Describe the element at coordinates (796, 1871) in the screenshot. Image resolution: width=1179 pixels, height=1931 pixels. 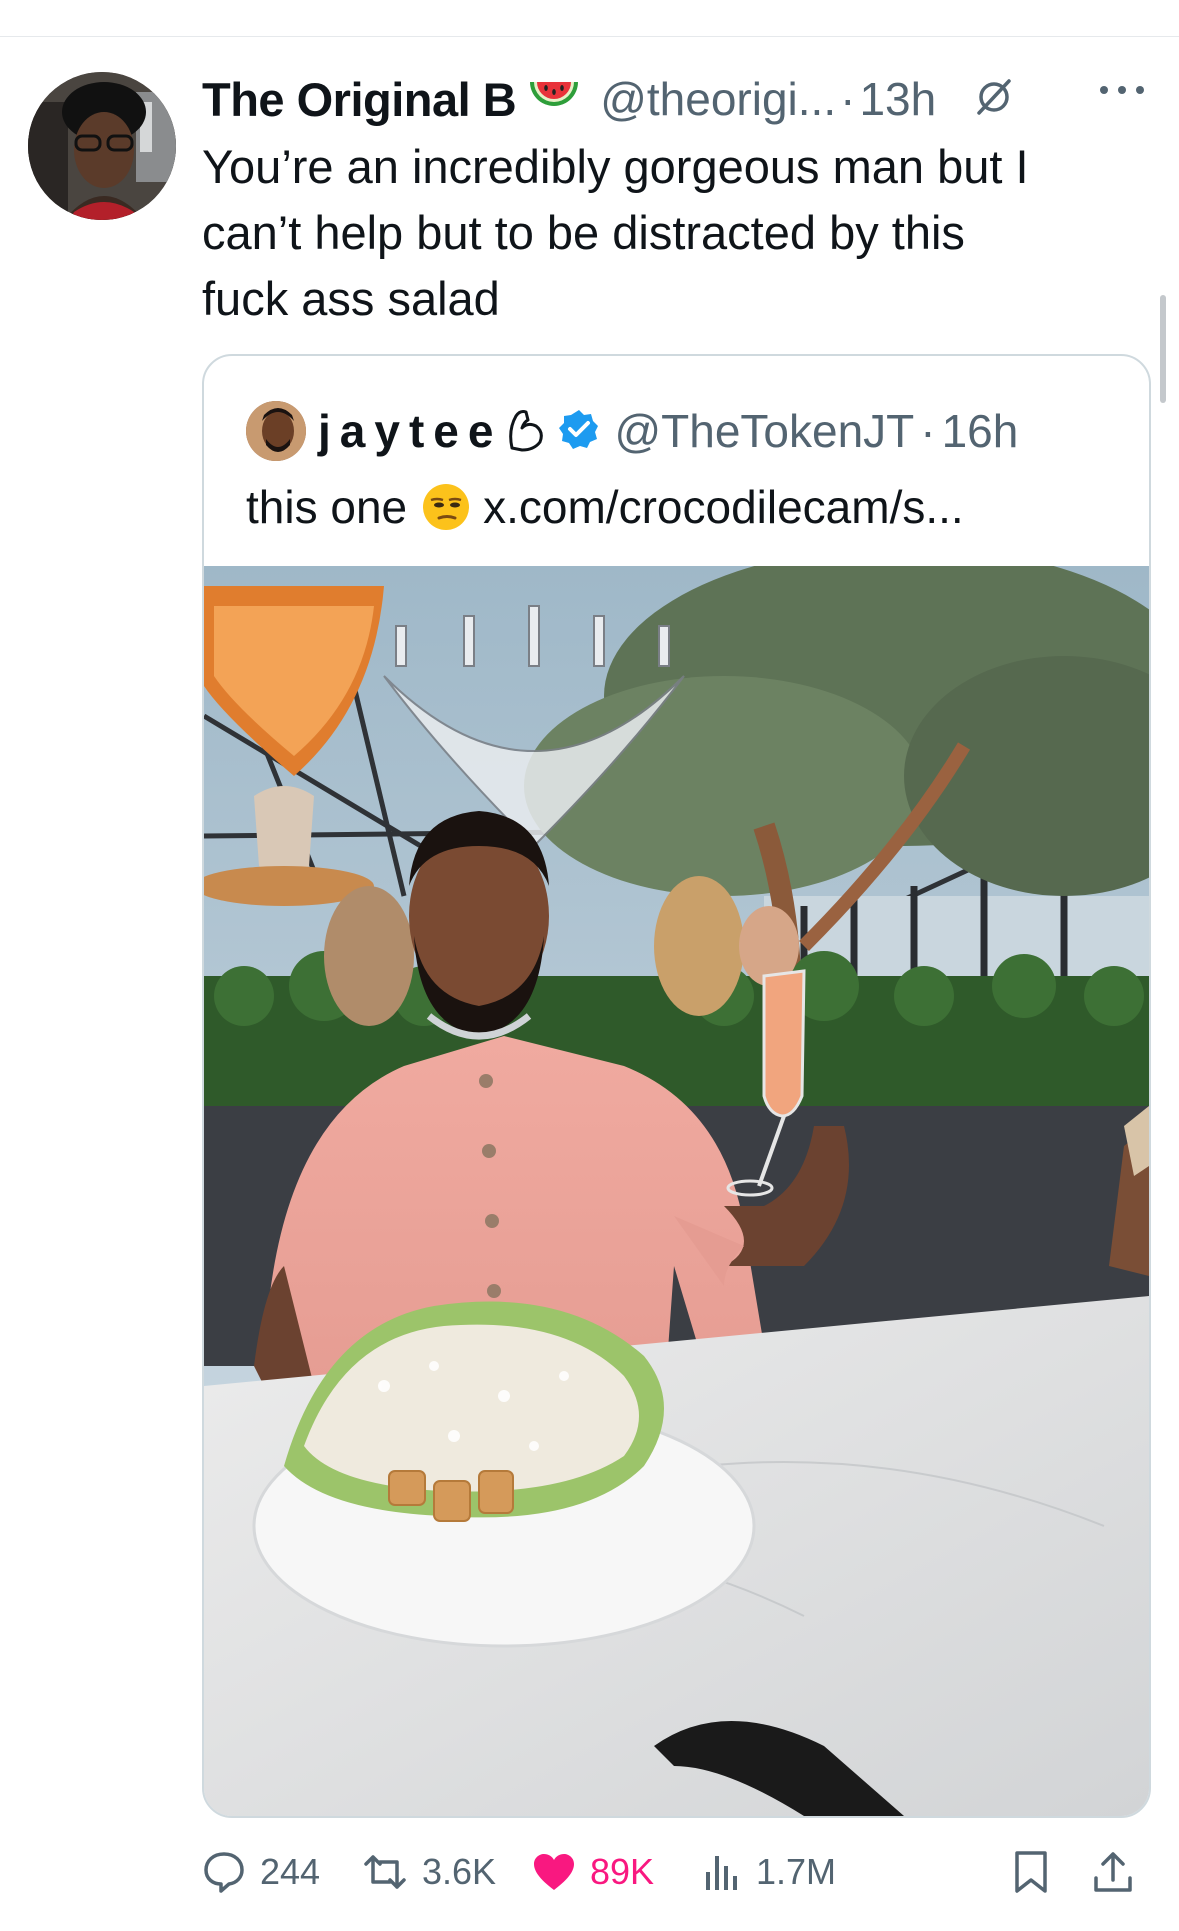
I see `views-count: 1.7M` at that location.